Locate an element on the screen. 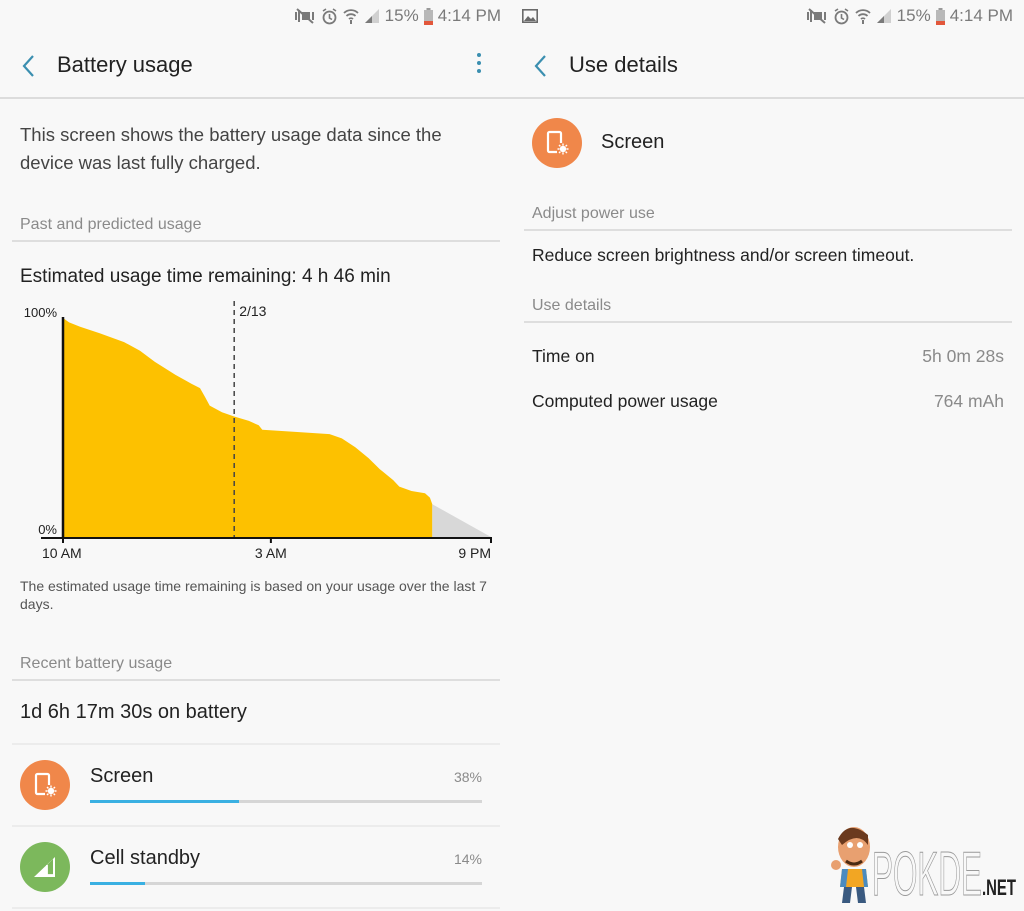 This screenshot has height=911, width=1024. list-item-cell-standby: Cell standby 14% is located at coordinates (256, 867).